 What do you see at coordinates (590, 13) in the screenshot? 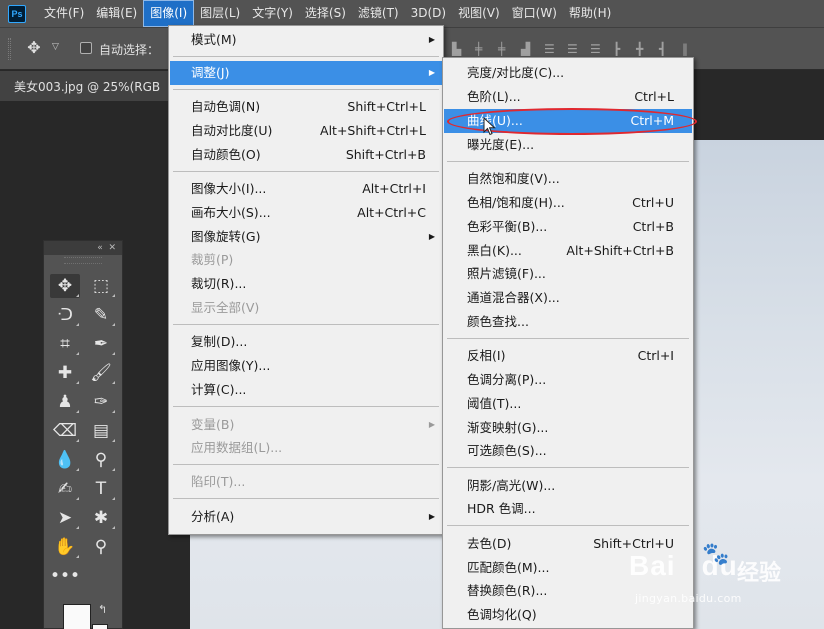
I see `menu-help: 帮助(H)` at bounding box center [590, 13].